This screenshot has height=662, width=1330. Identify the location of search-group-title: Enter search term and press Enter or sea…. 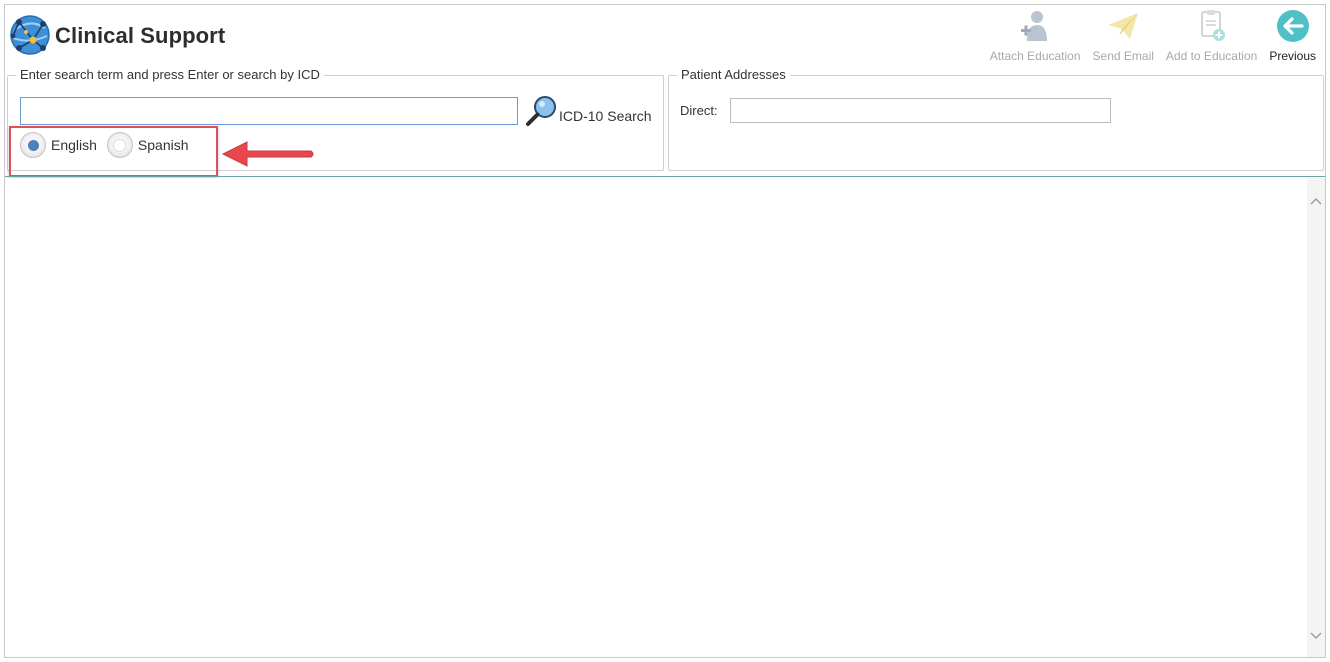
(170, 74).